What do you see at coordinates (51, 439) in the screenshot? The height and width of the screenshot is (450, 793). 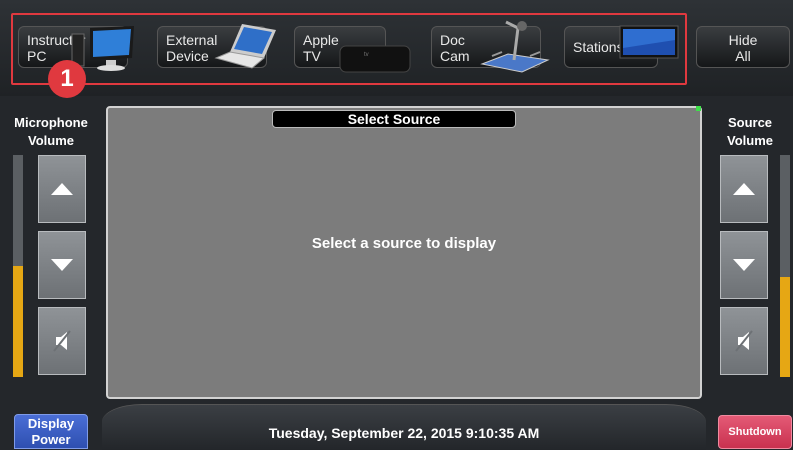 I see `display-power-line2: Power` at bounding box center [51, 439].